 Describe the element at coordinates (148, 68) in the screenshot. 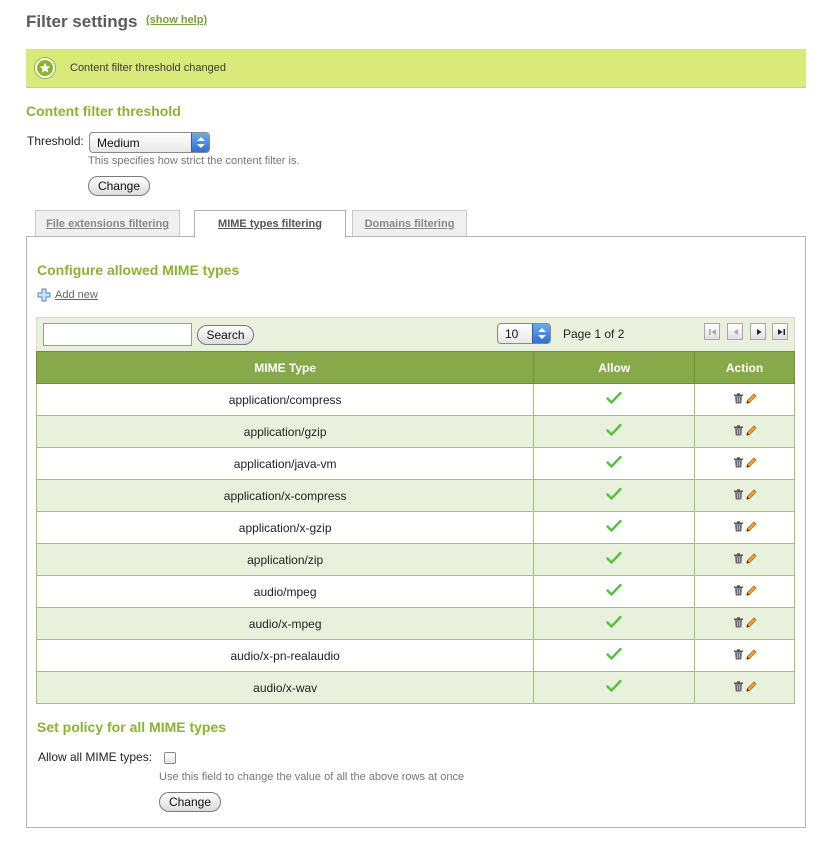

I see `notice-text: Content filter threshold changed` at that location.